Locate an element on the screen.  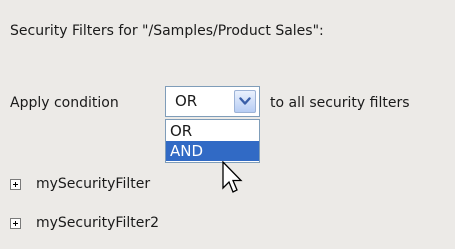
security-filter-item: mySecurityFilter is located at coordinates (80, 184).